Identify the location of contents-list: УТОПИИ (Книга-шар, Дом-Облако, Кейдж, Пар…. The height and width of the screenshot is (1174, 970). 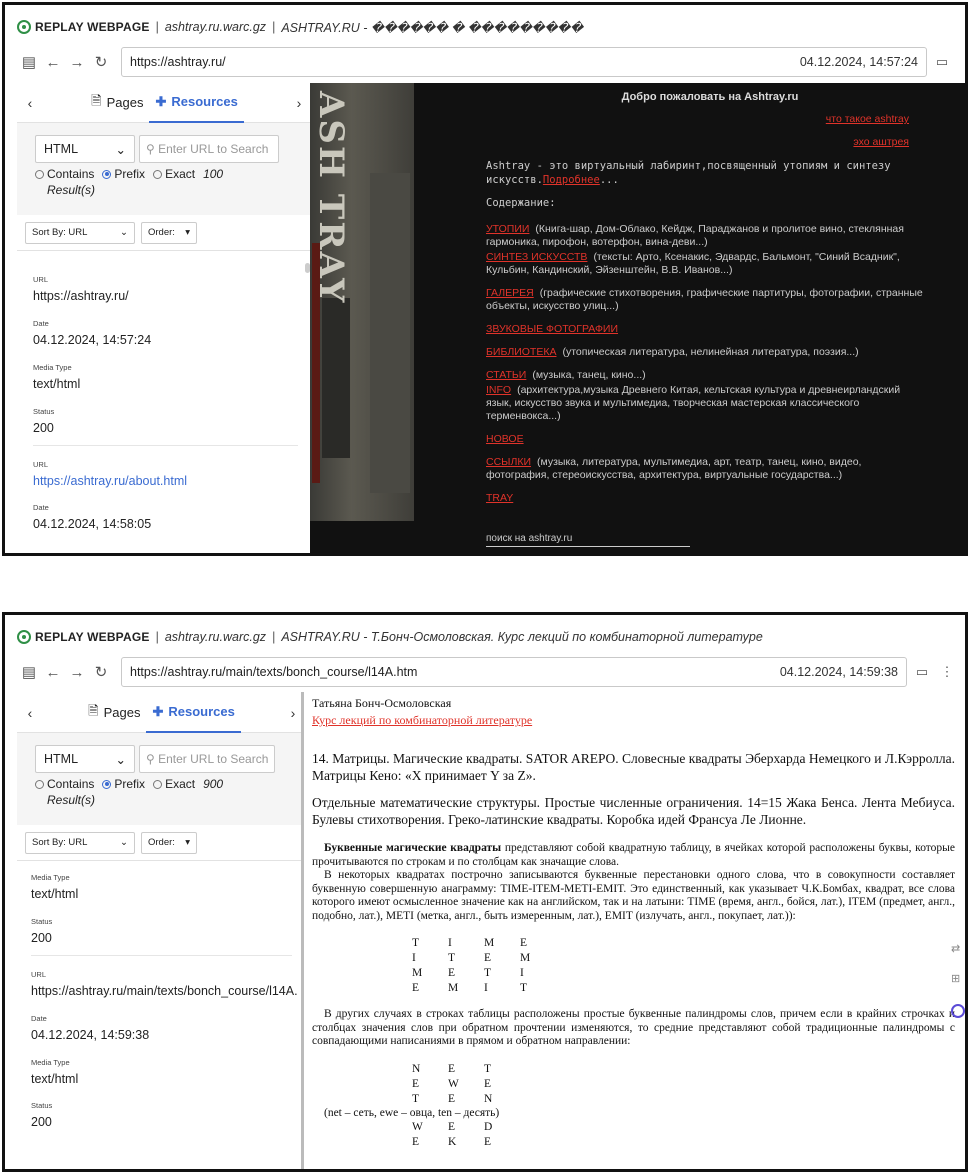
(706, 369).